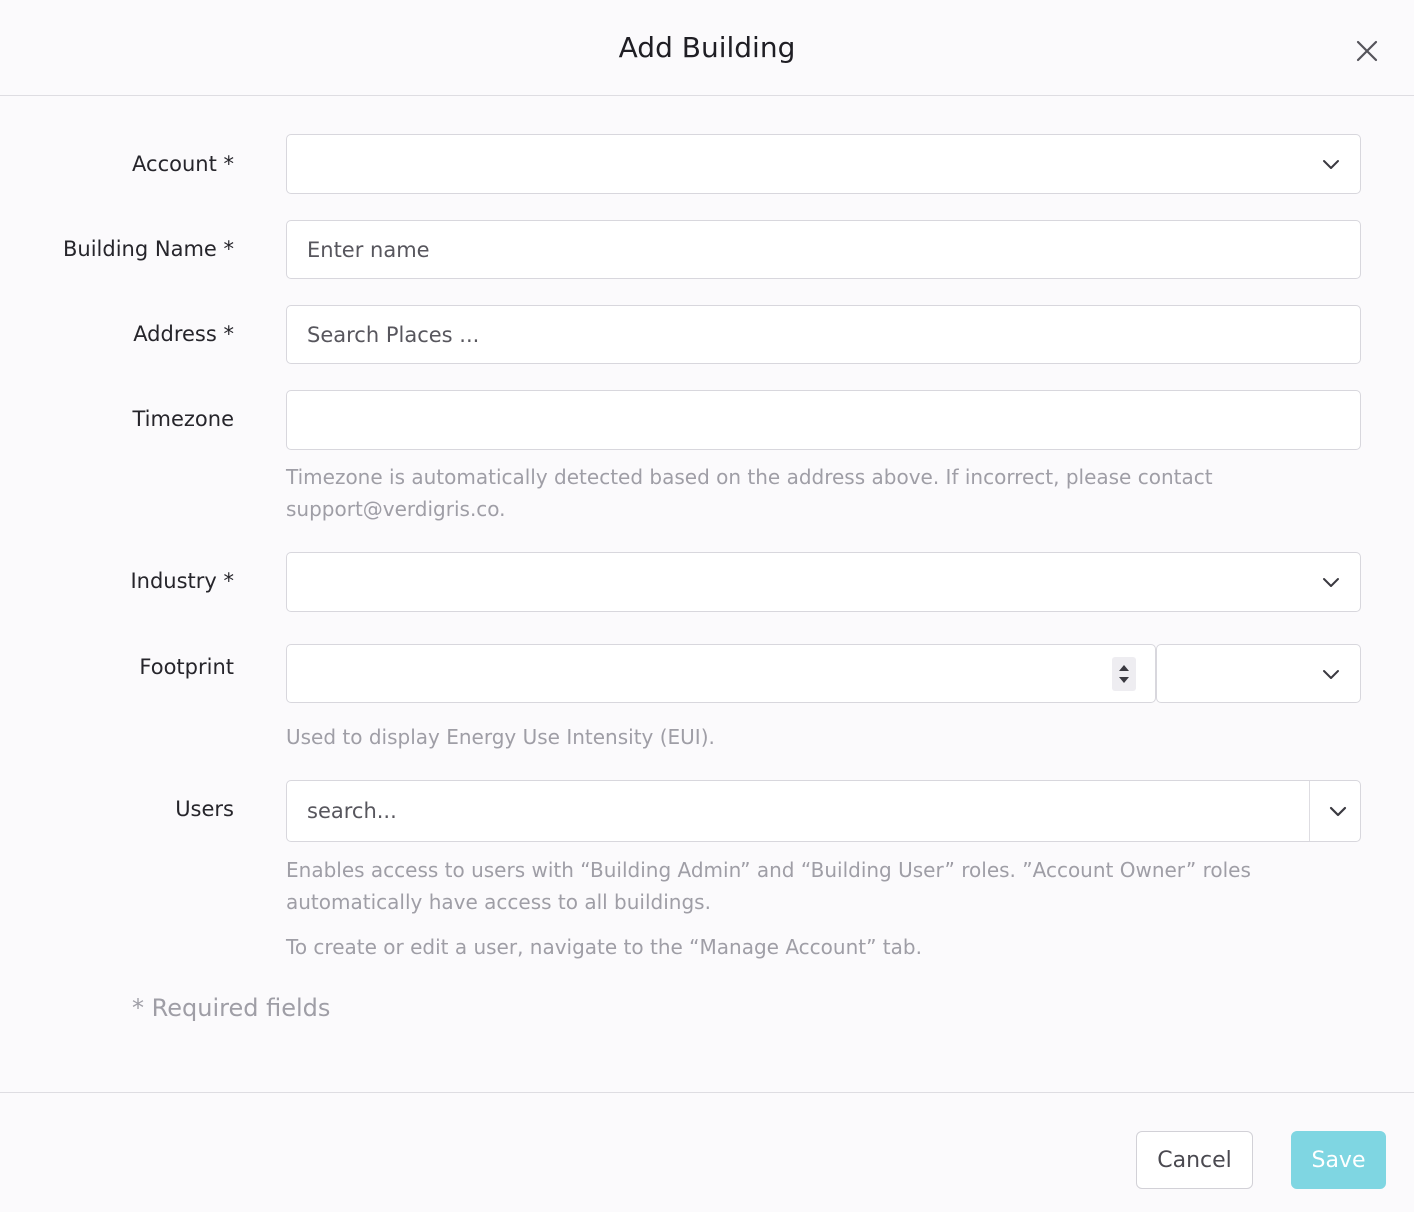  Describe the element at coordinates (1338, 1160) in the screenshot. I see `save-button: Save` at that location.